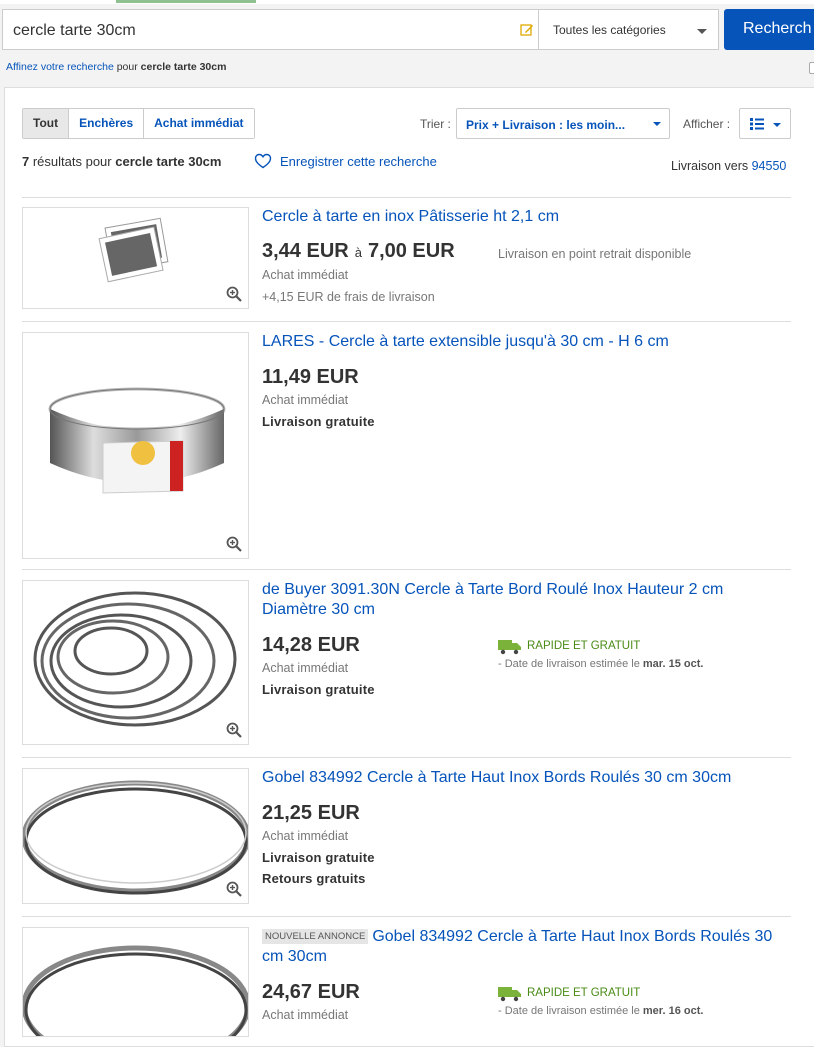 This screenshot has width=814, height=1047. I want to click on item-returns: Retours gratuits, so click(314, 878).